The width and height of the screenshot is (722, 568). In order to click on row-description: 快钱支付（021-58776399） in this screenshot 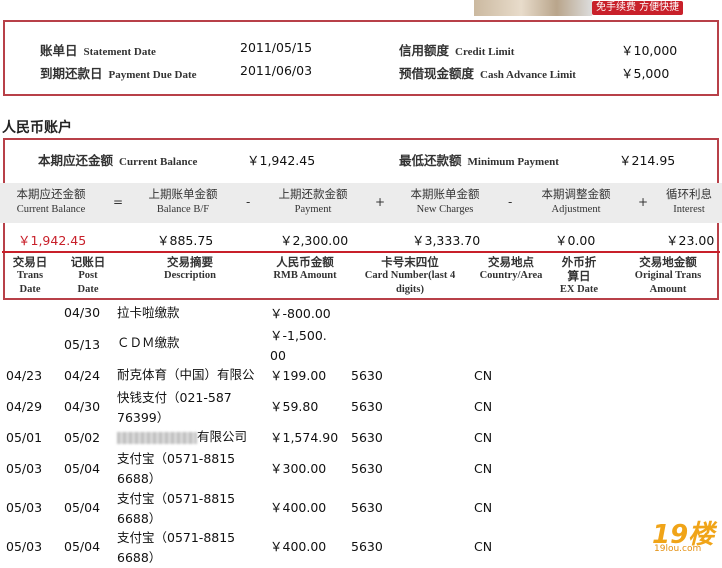, I will do `click(174, 407)`.